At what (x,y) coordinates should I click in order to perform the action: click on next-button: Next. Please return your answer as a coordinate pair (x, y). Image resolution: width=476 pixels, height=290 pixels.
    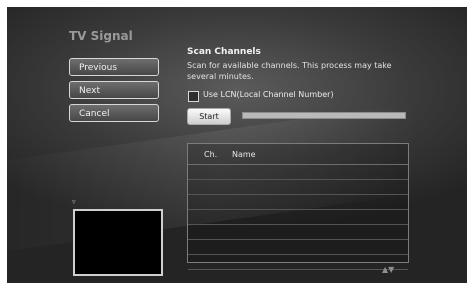
    Looking at the image, I should click on (114, 90).